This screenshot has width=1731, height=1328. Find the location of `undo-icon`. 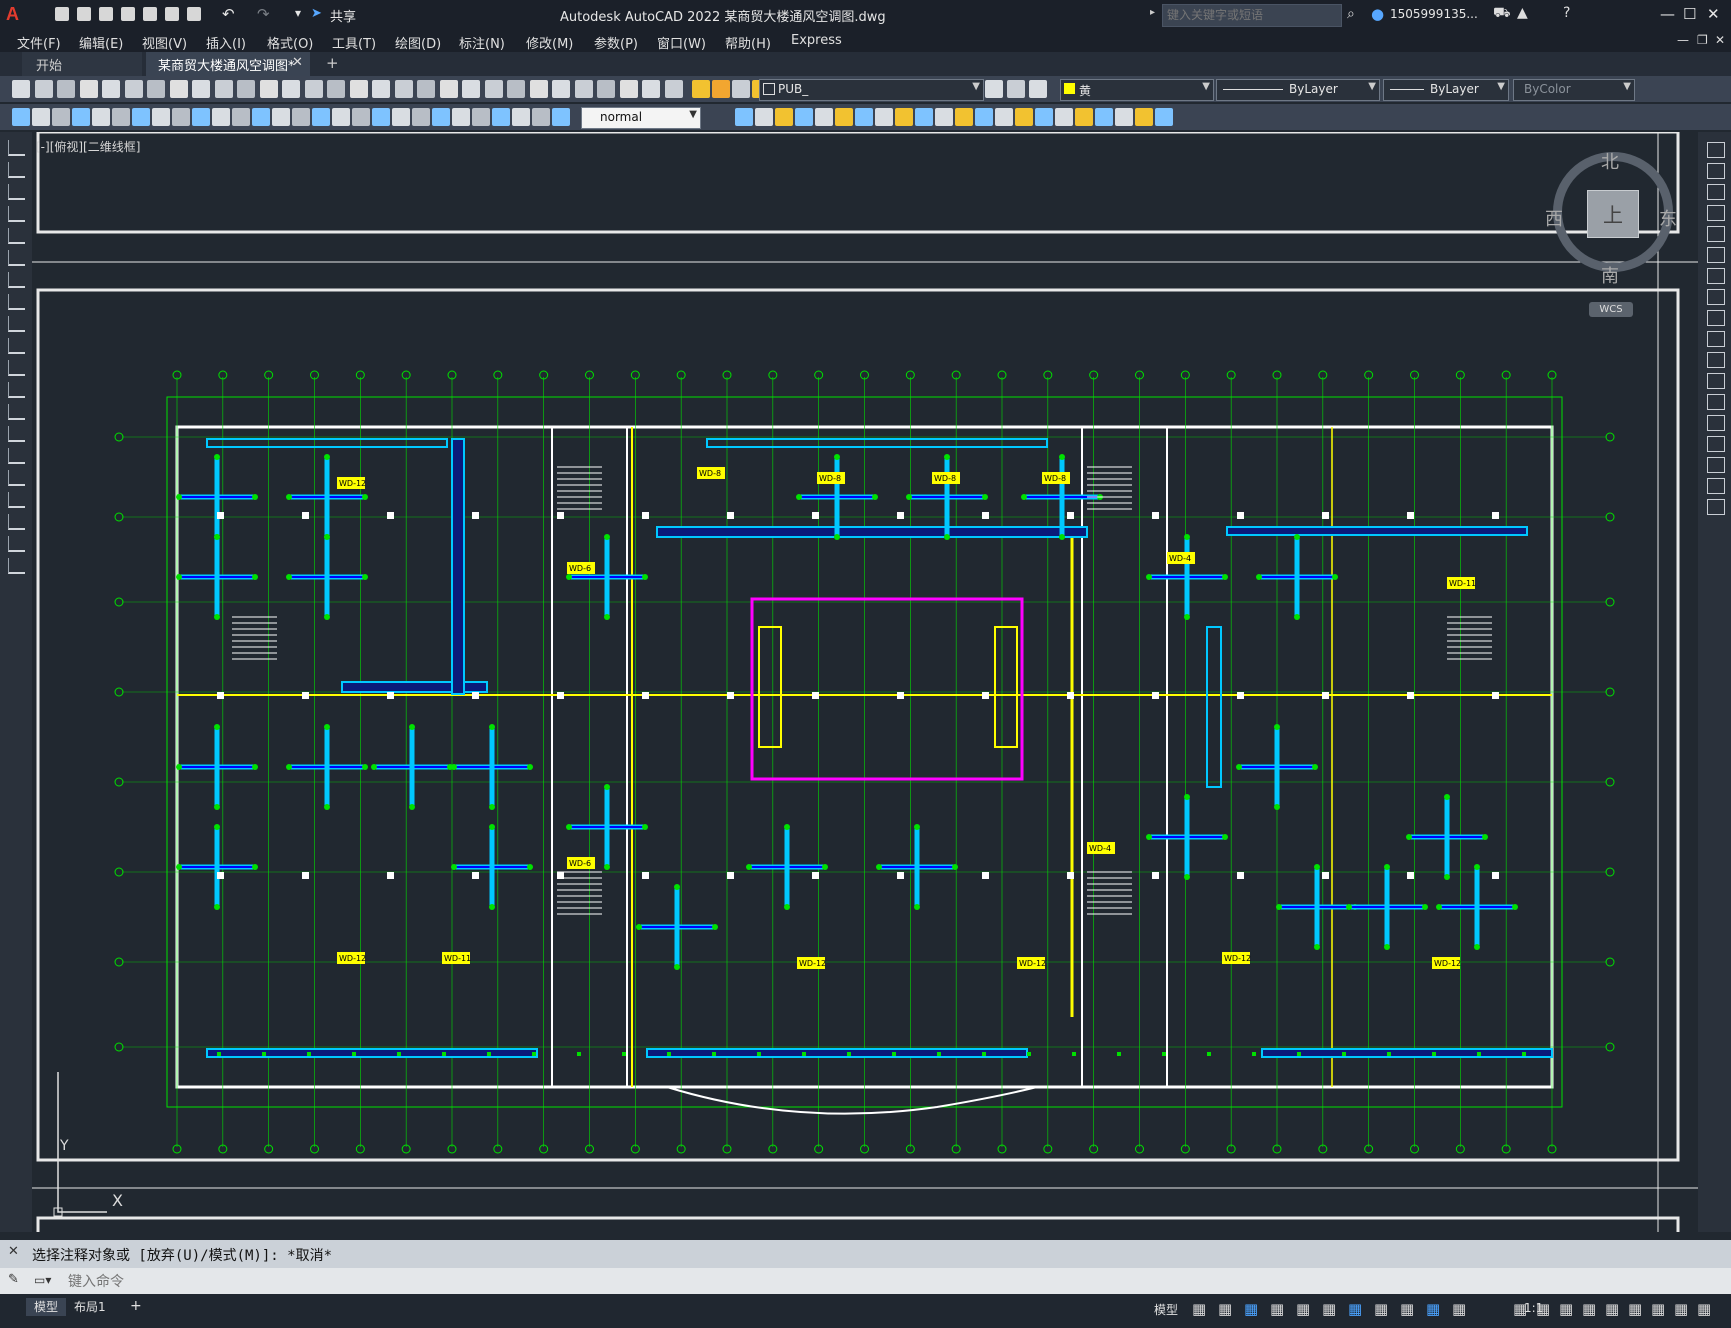

undo-icon is located at coordinates (246, 89).